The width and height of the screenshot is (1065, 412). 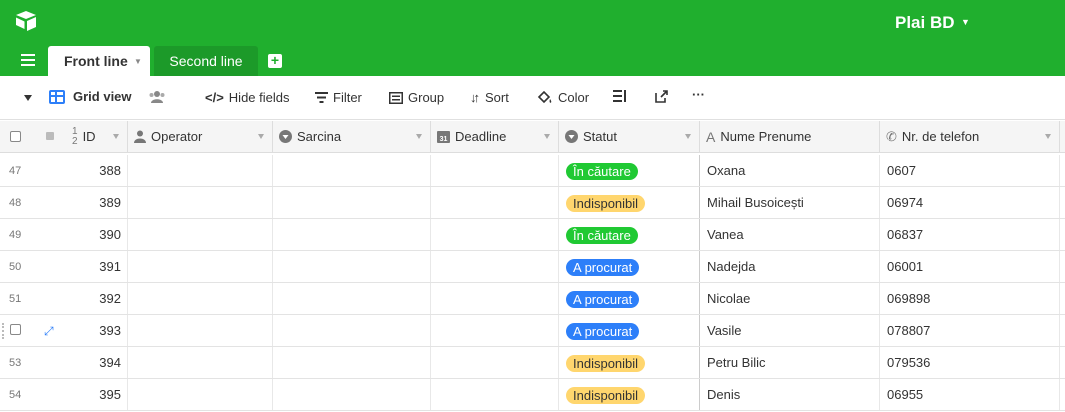 I want to click on cell-id: 389, so click(x=97, y=202).